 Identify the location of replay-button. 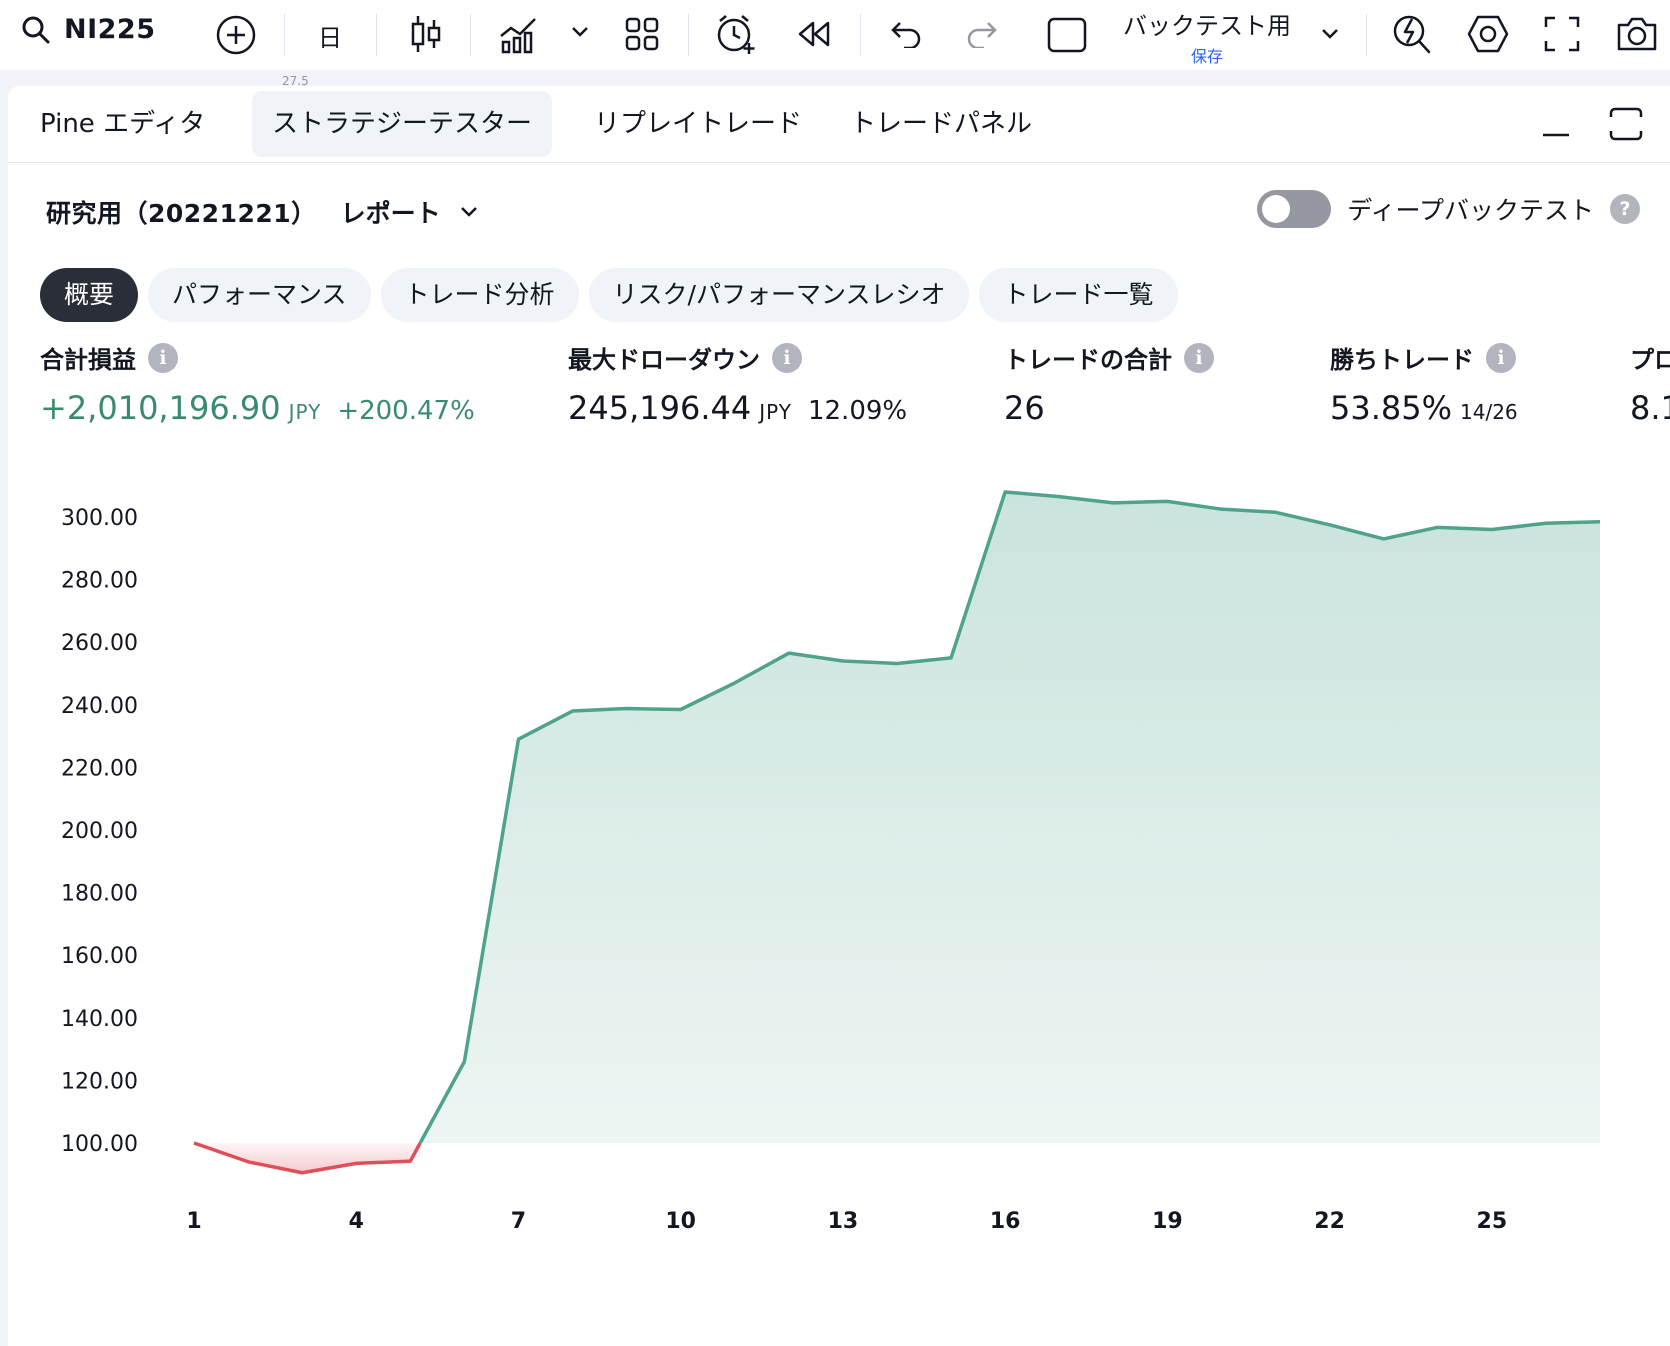
(814, 34).